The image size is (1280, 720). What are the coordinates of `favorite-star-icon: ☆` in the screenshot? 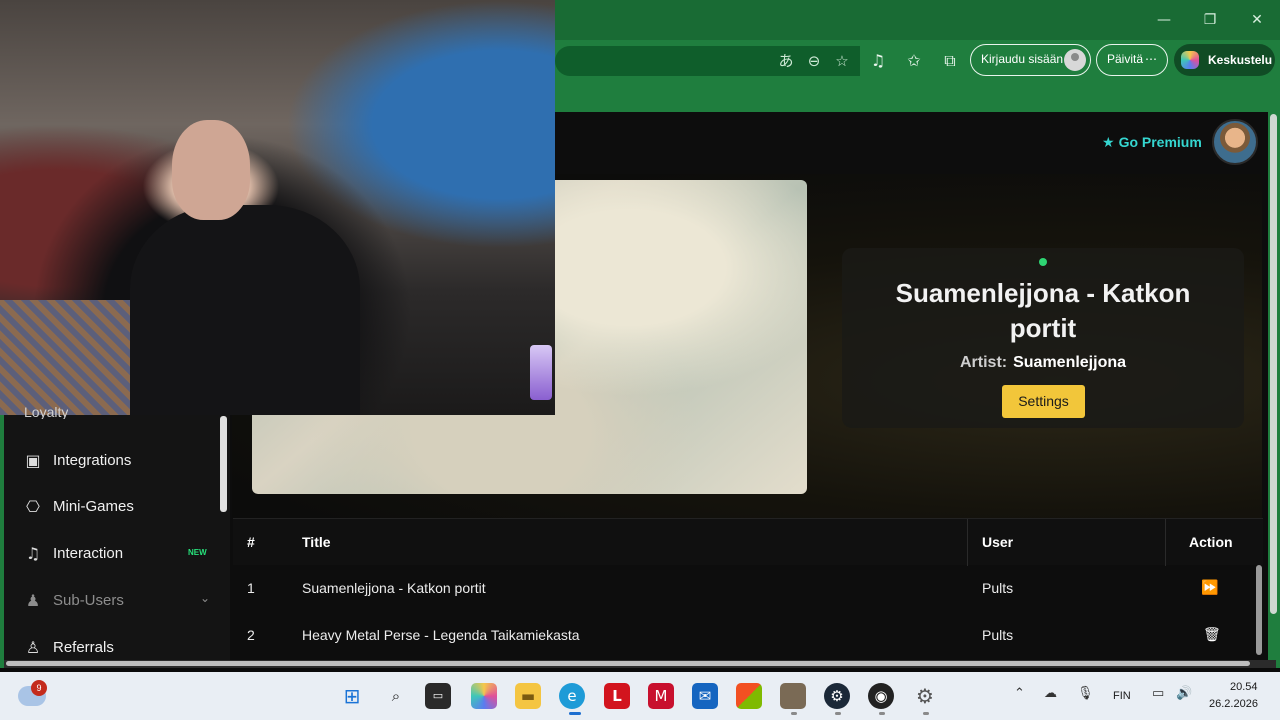 It's located at (842, 61).